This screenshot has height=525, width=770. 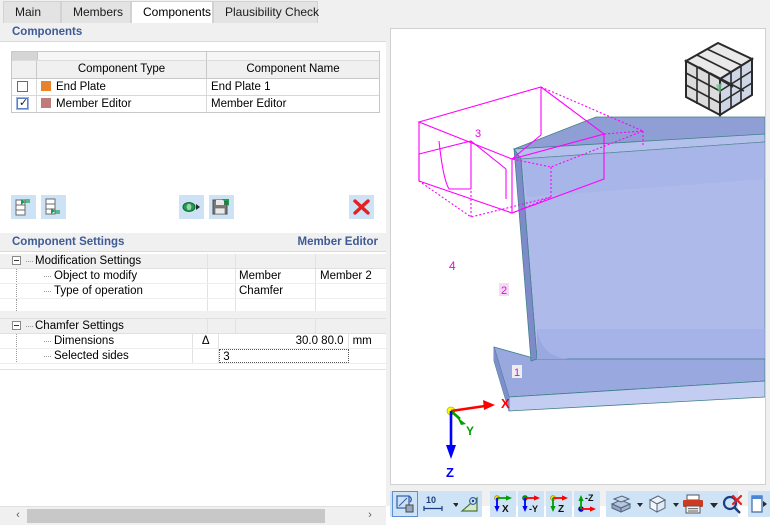 I want to click on column-header-component-type: Component Type, so click(x=122, y=69).